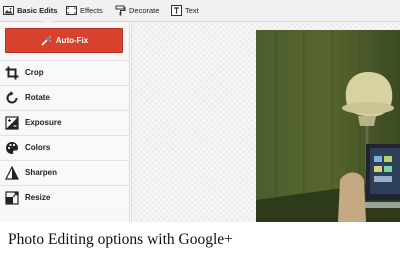  Describe the element at coordinates (38, 147) in the screenshot. I see `tool-label: Colors` at that location.